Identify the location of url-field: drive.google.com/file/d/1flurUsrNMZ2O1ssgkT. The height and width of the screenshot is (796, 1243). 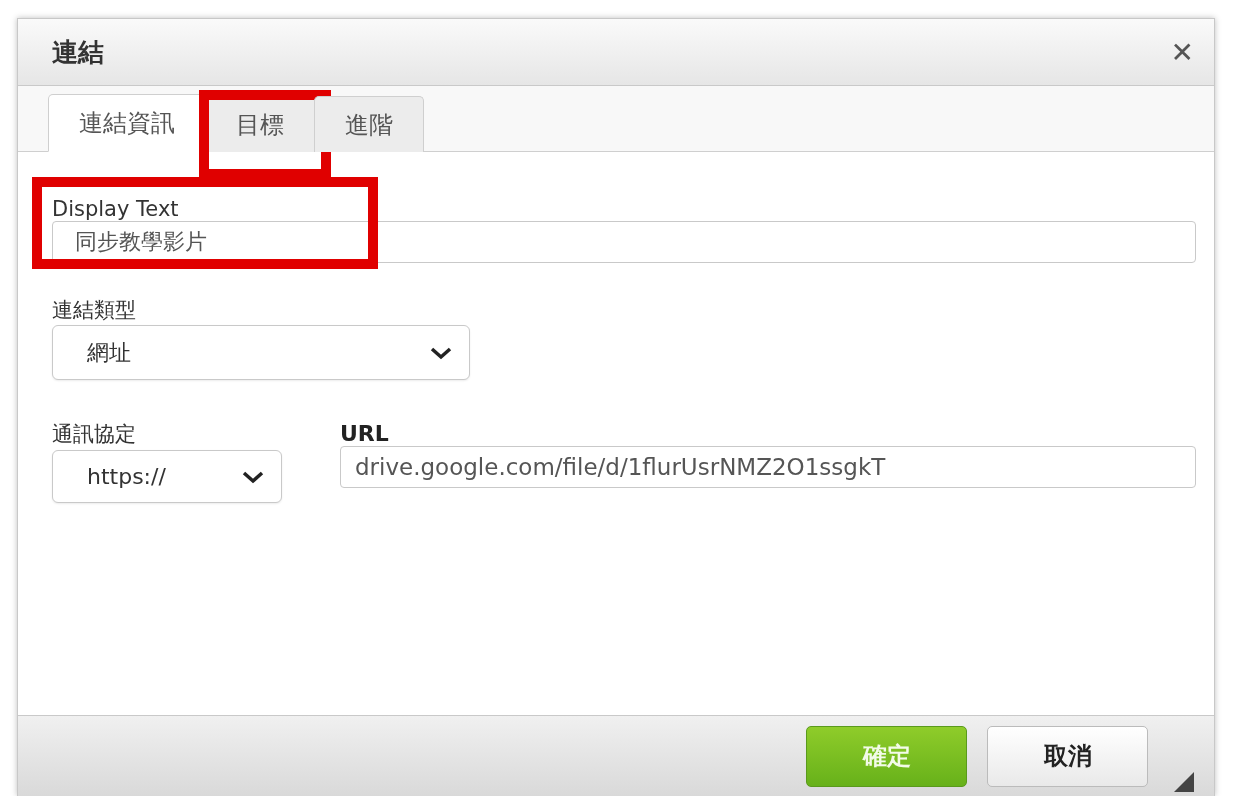
(768, 467).